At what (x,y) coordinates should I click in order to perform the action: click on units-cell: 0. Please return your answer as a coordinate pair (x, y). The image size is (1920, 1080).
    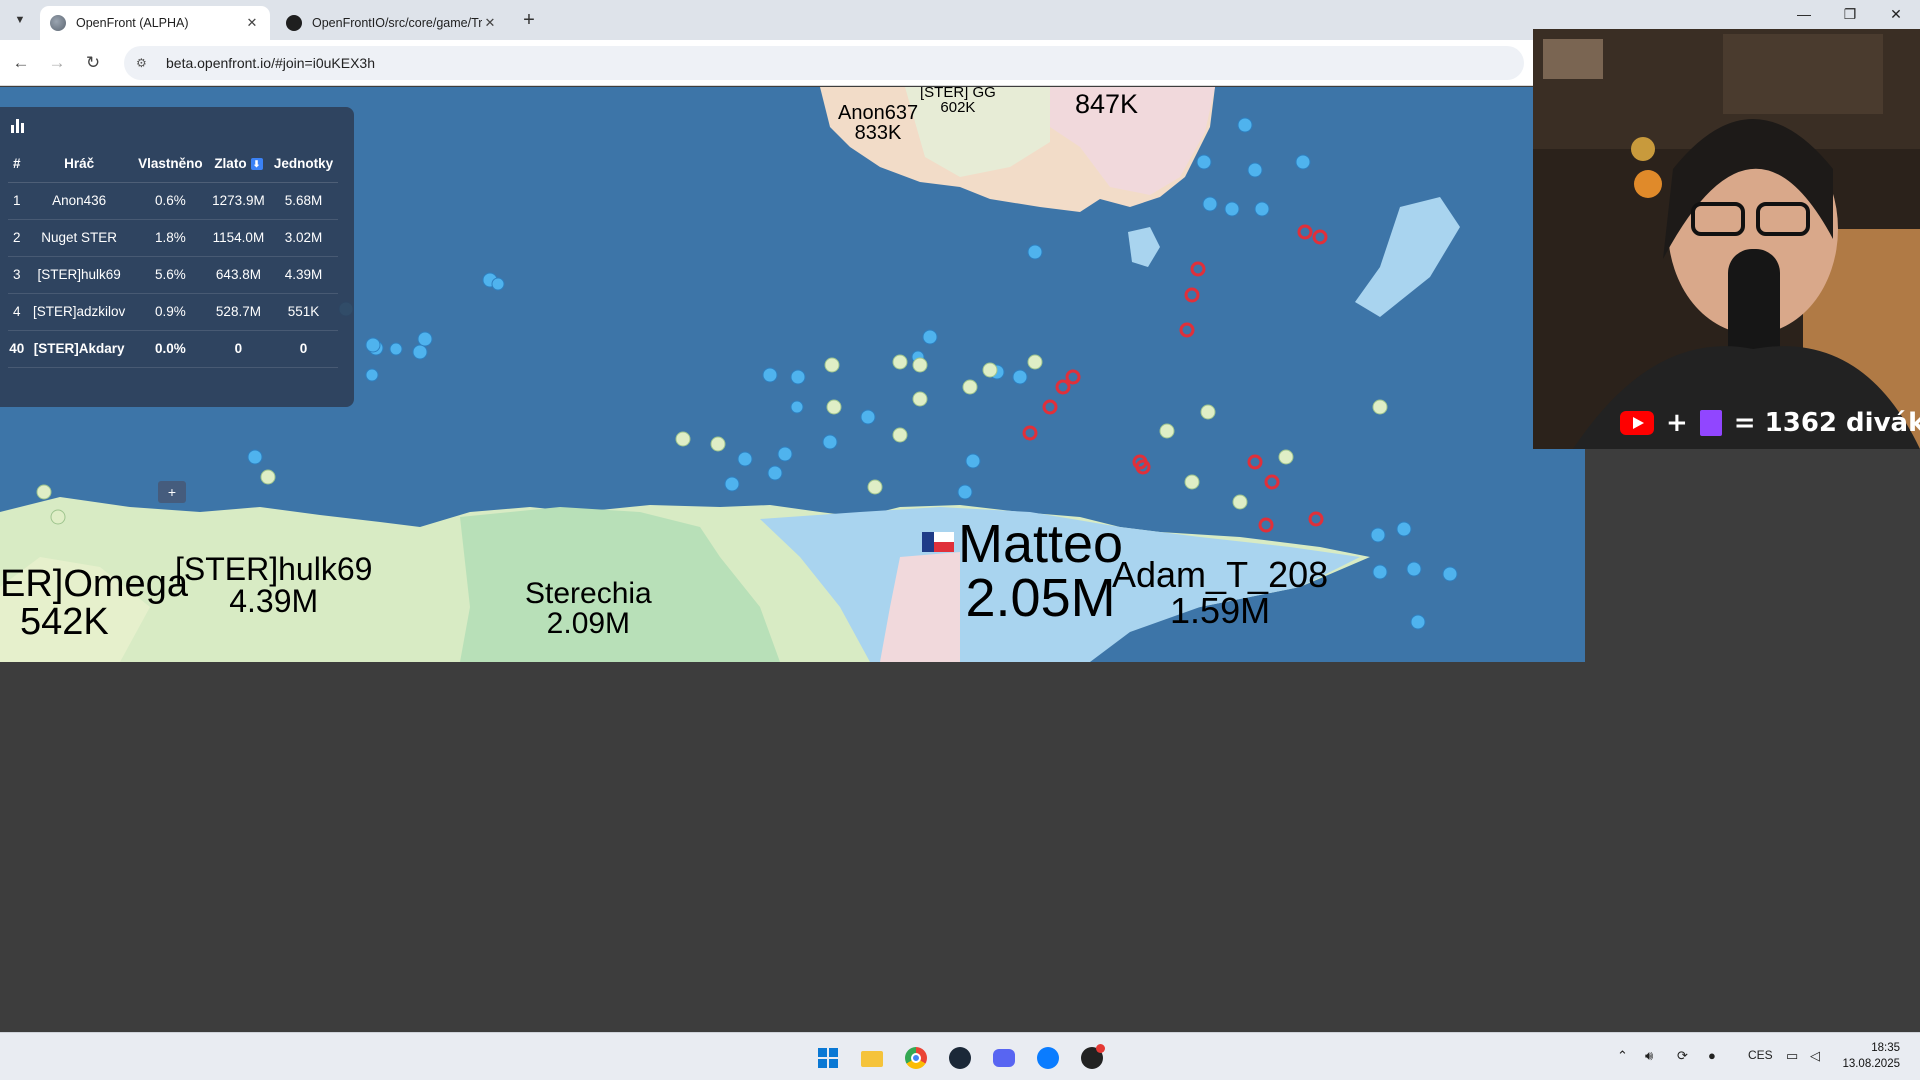
    Looking at the image, I should click on (303, 349).